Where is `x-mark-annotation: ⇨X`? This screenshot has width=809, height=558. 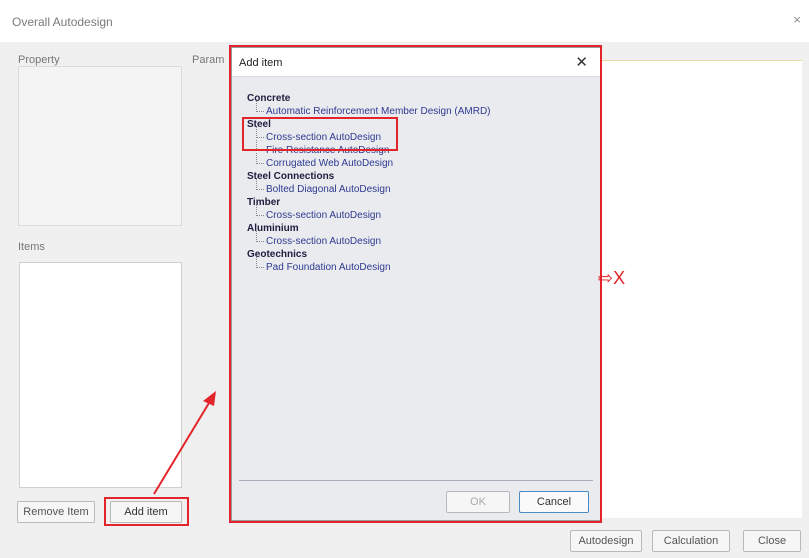
x-mark-annotation: ⇨X is located at coordinates (612, 278).